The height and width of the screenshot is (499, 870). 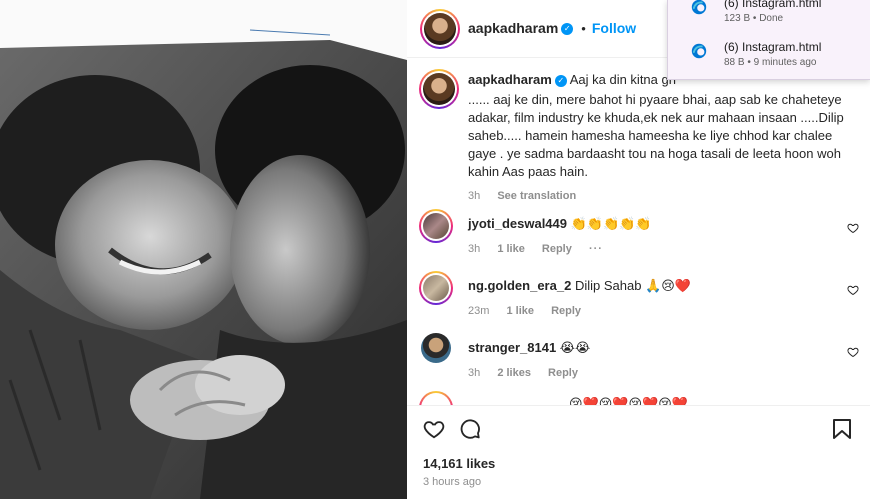 I want to click on more-options-button: ···, so click(x=596, y=249).